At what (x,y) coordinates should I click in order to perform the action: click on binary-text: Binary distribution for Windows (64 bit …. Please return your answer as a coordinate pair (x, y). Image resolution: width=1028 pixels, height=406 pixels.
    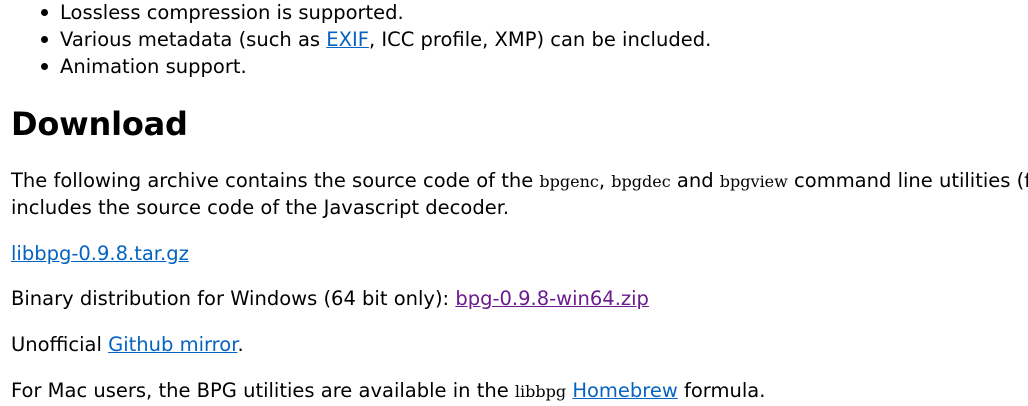
    Looking at the image, I should click on (233, 298).